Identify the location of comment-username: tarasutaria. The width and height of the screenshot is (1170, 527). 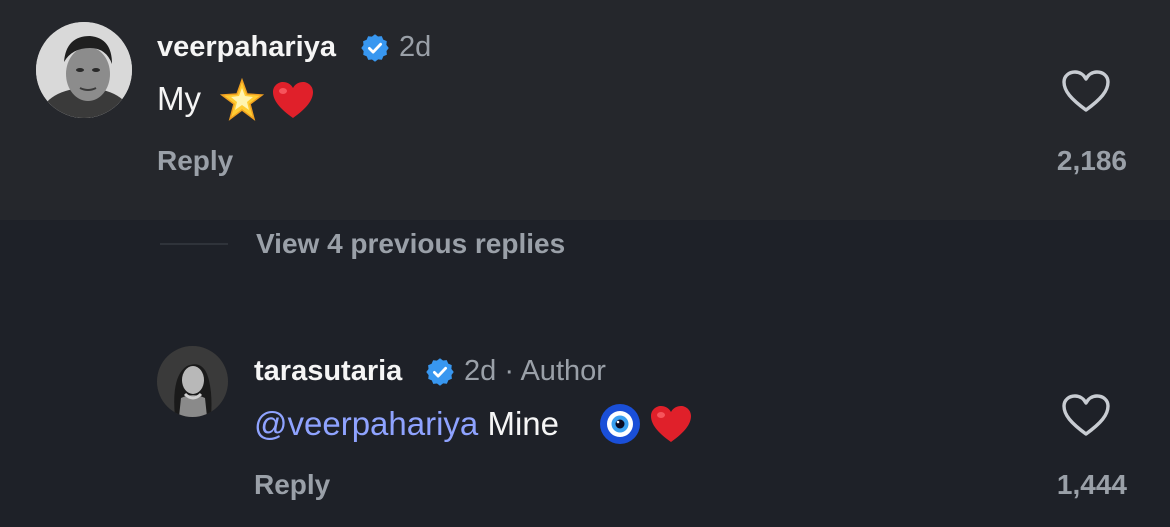
(328, 371).